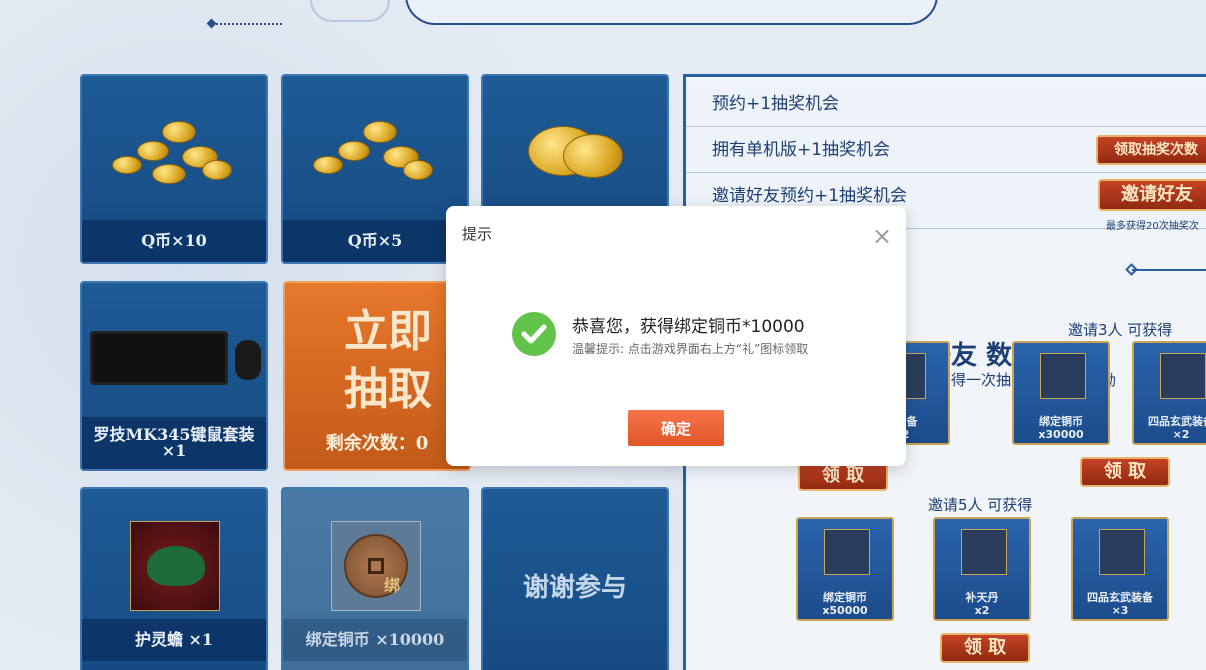 This screenshot has height=670, width=1206. I want to click on hint-text: 温馨提示: 点击游戏界面右上方“礼”图标领取, so click(690, 349).